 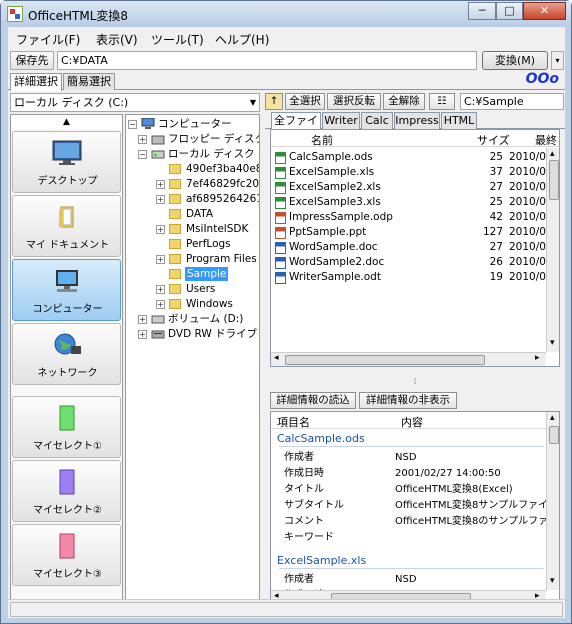 I want to click on shortcut-scroll-up-button: ▲, so click(x=66, y=122).